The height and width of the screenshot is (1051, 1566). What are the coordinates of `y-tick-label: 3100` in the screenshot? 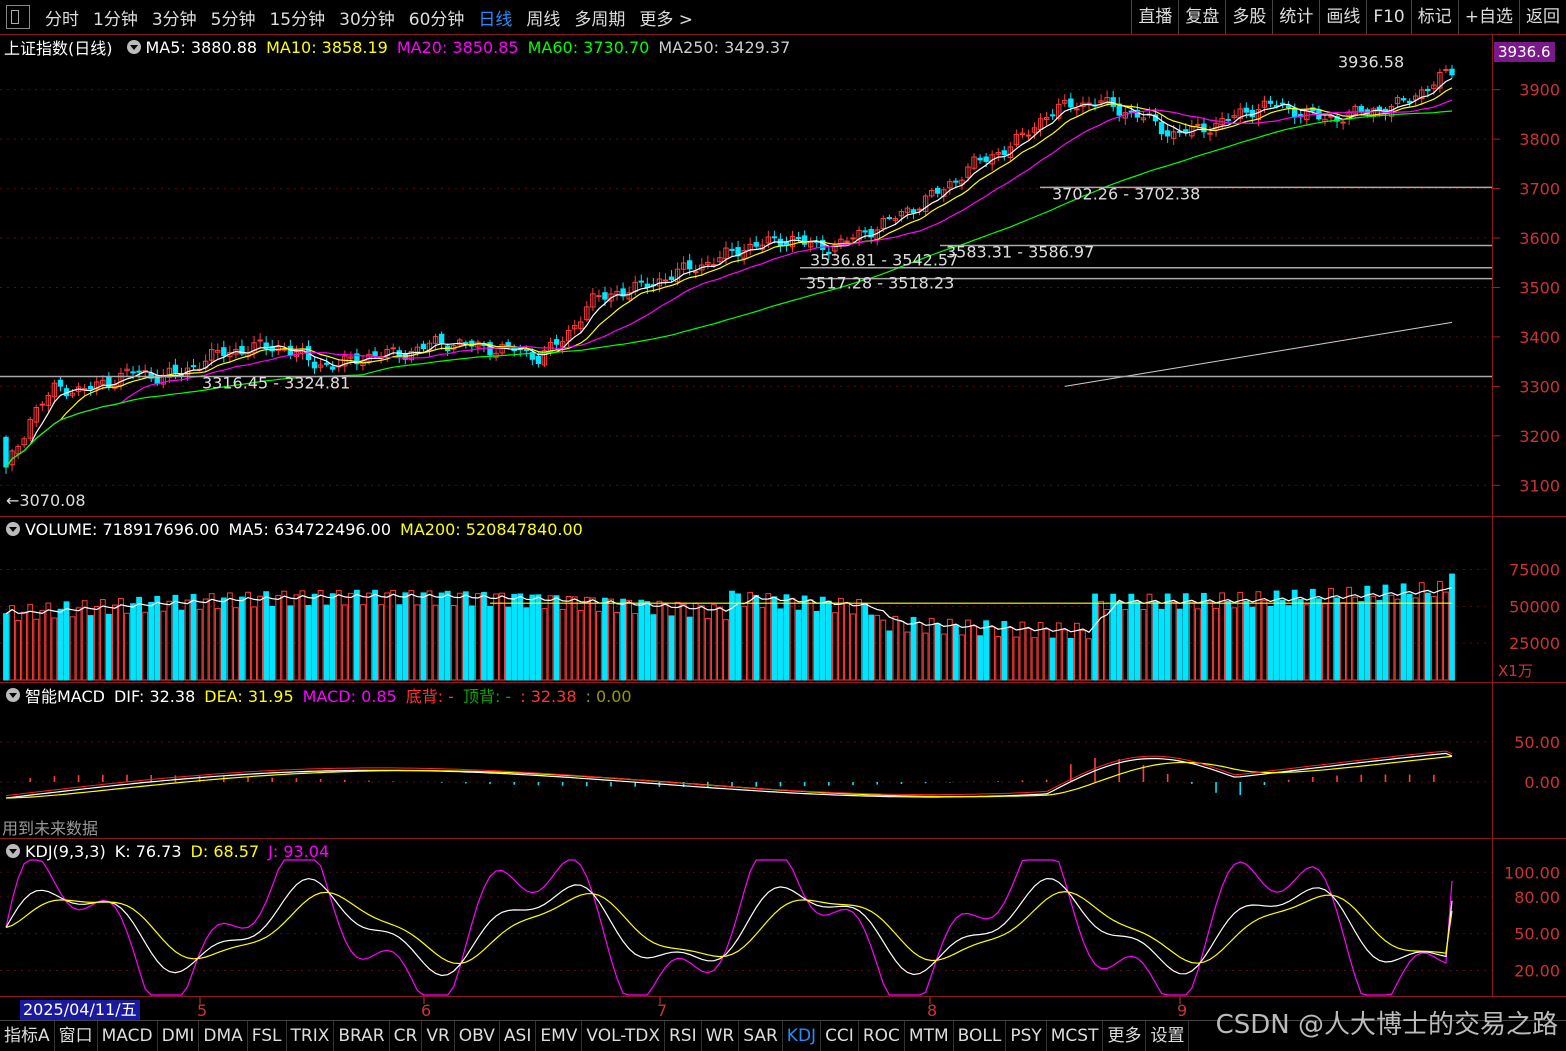 It's located at (1539, 485).